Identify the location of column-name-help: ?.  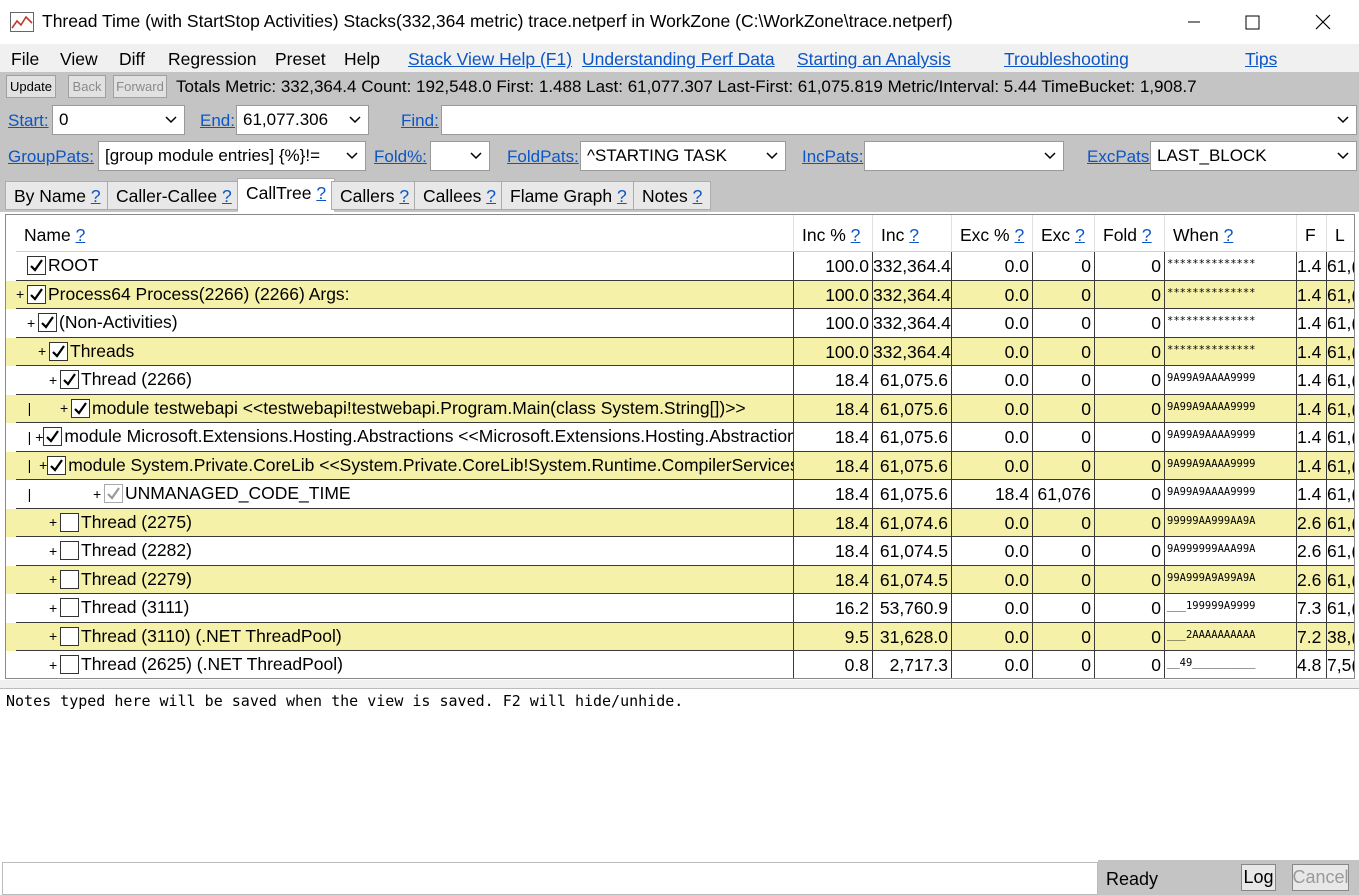
(81, 235).